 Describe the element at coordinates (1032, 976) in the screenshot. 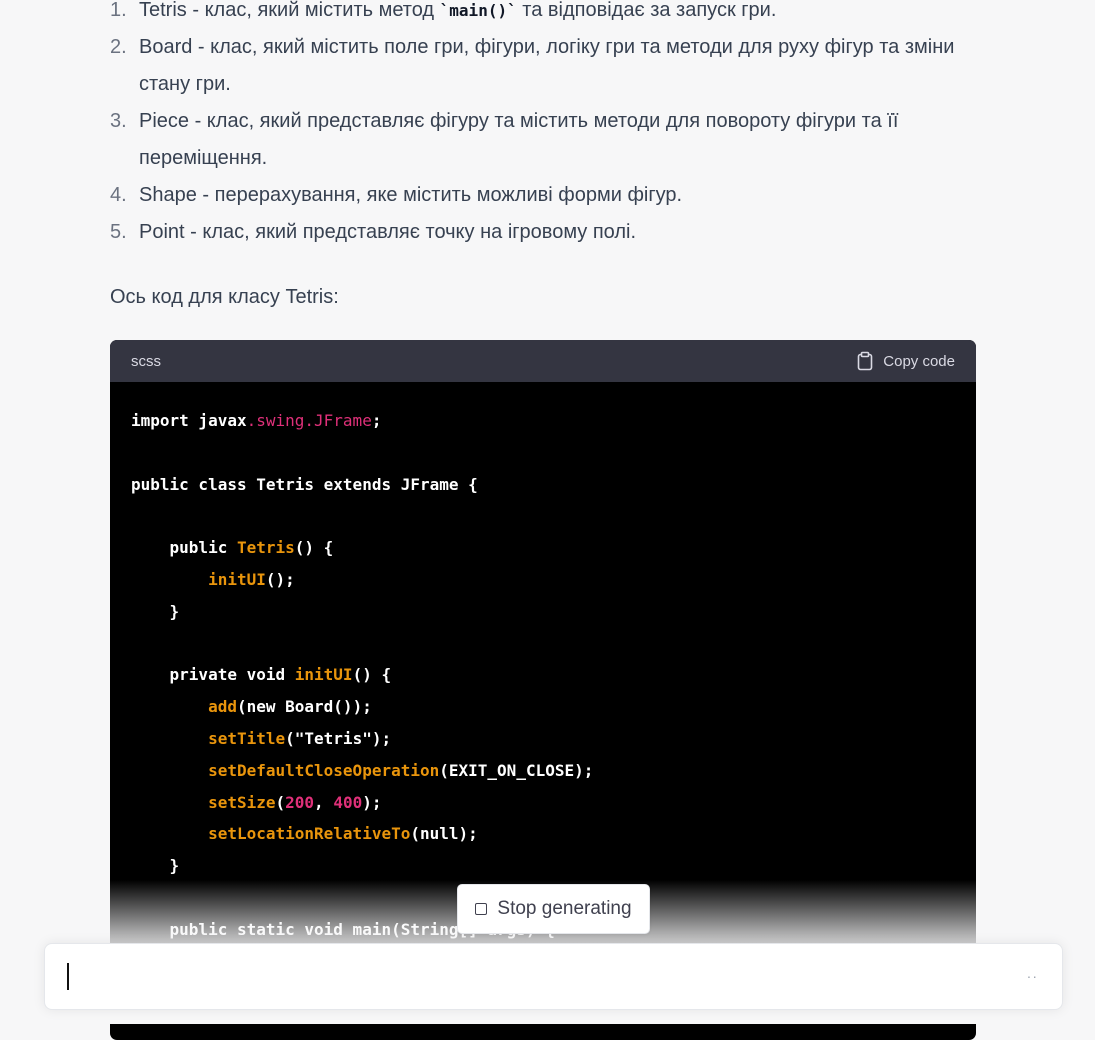

I see `ellipsis-icon: ··` at that location.